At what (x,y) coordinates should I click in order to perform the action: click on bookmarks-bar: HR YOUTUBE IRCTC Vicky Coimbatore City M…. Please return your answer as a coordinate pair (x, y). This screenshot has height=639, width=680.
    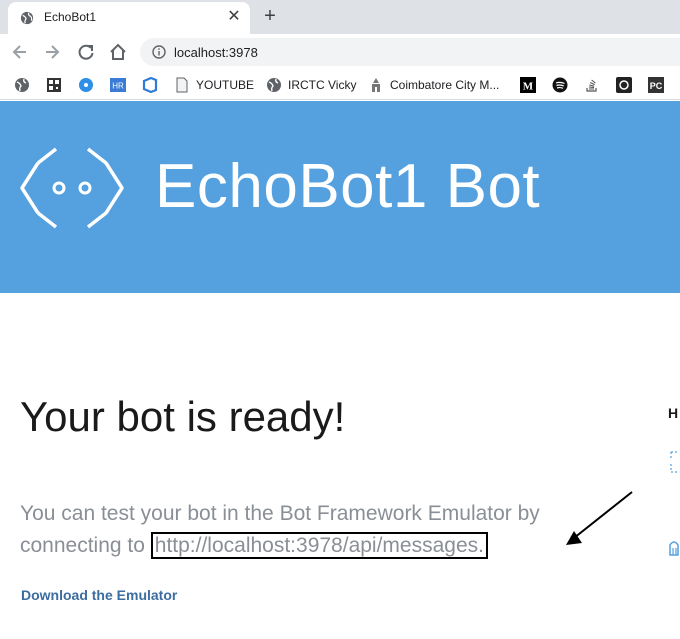
    Looking at the image, I should click on (340, 85).